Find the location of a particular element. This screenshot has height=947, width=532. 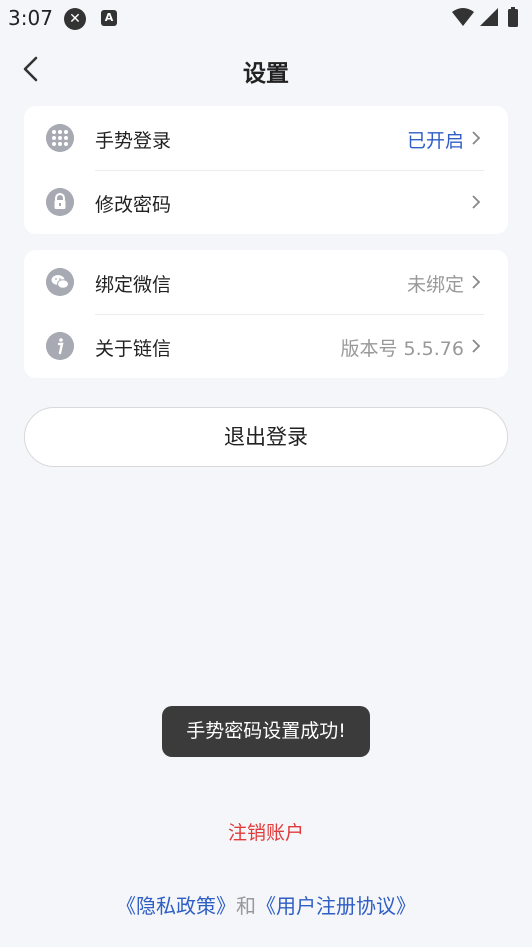

privacy-policy-link: 《隐私政策》 is located at coordinates (176, 906).